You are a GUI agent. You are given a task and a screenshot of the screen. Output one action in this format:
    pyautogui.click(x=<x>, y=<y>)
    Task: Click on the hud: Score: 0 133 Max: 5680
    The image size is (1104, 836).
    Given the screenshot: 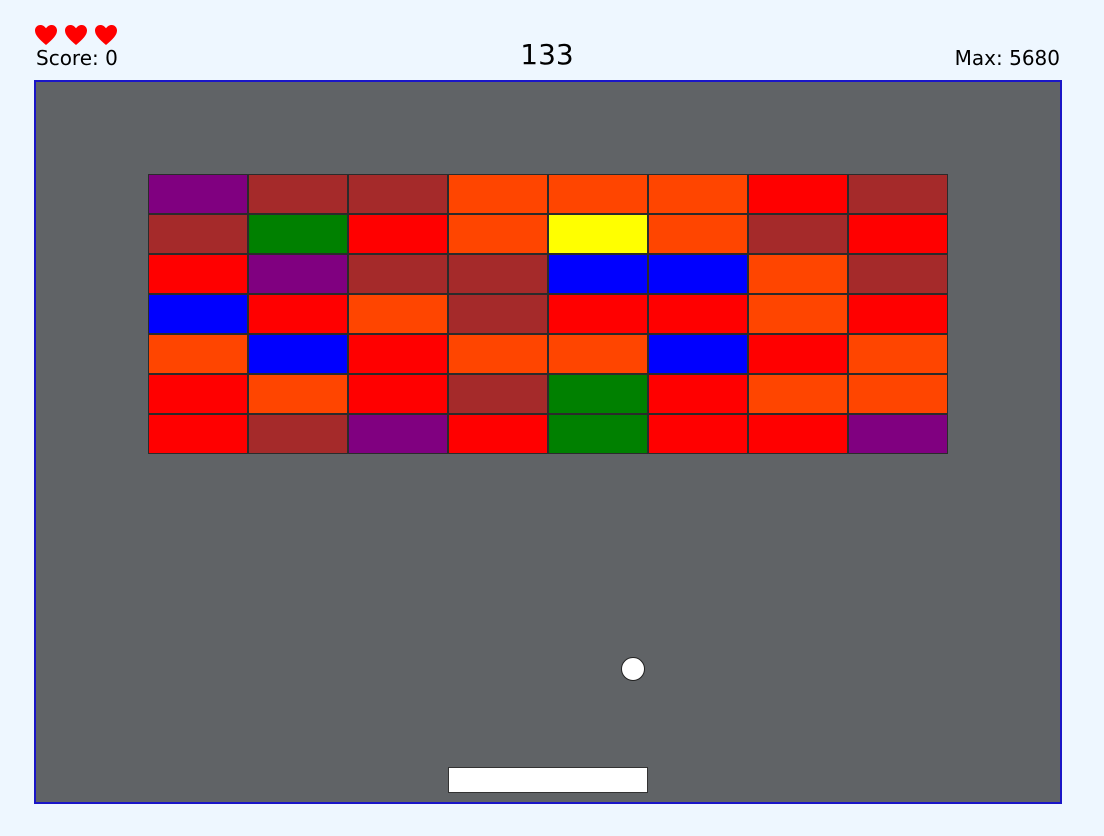 What is the action you would take?
    pyautogui.click(x=552, y=40)
    